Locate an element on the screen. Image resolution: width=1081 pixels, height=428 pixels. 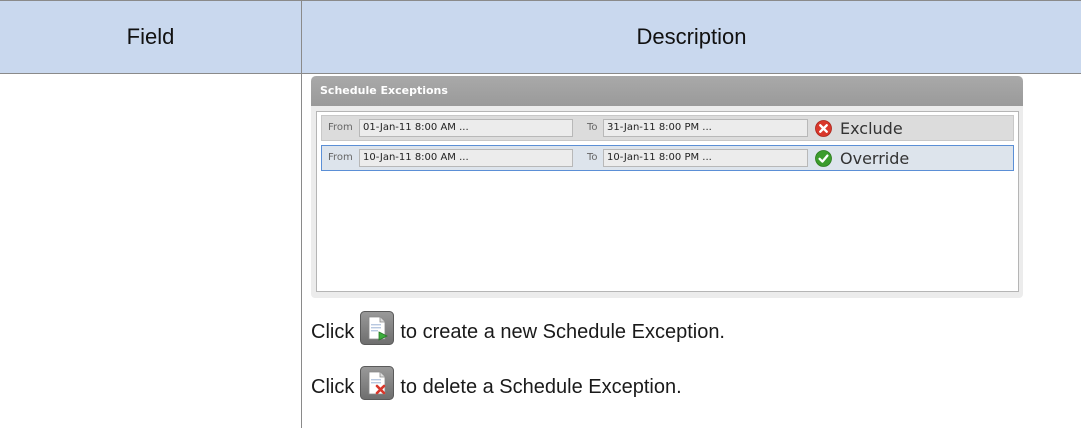
create-text: to create a new Schedule Exception. is located at coordinates (562, 331).